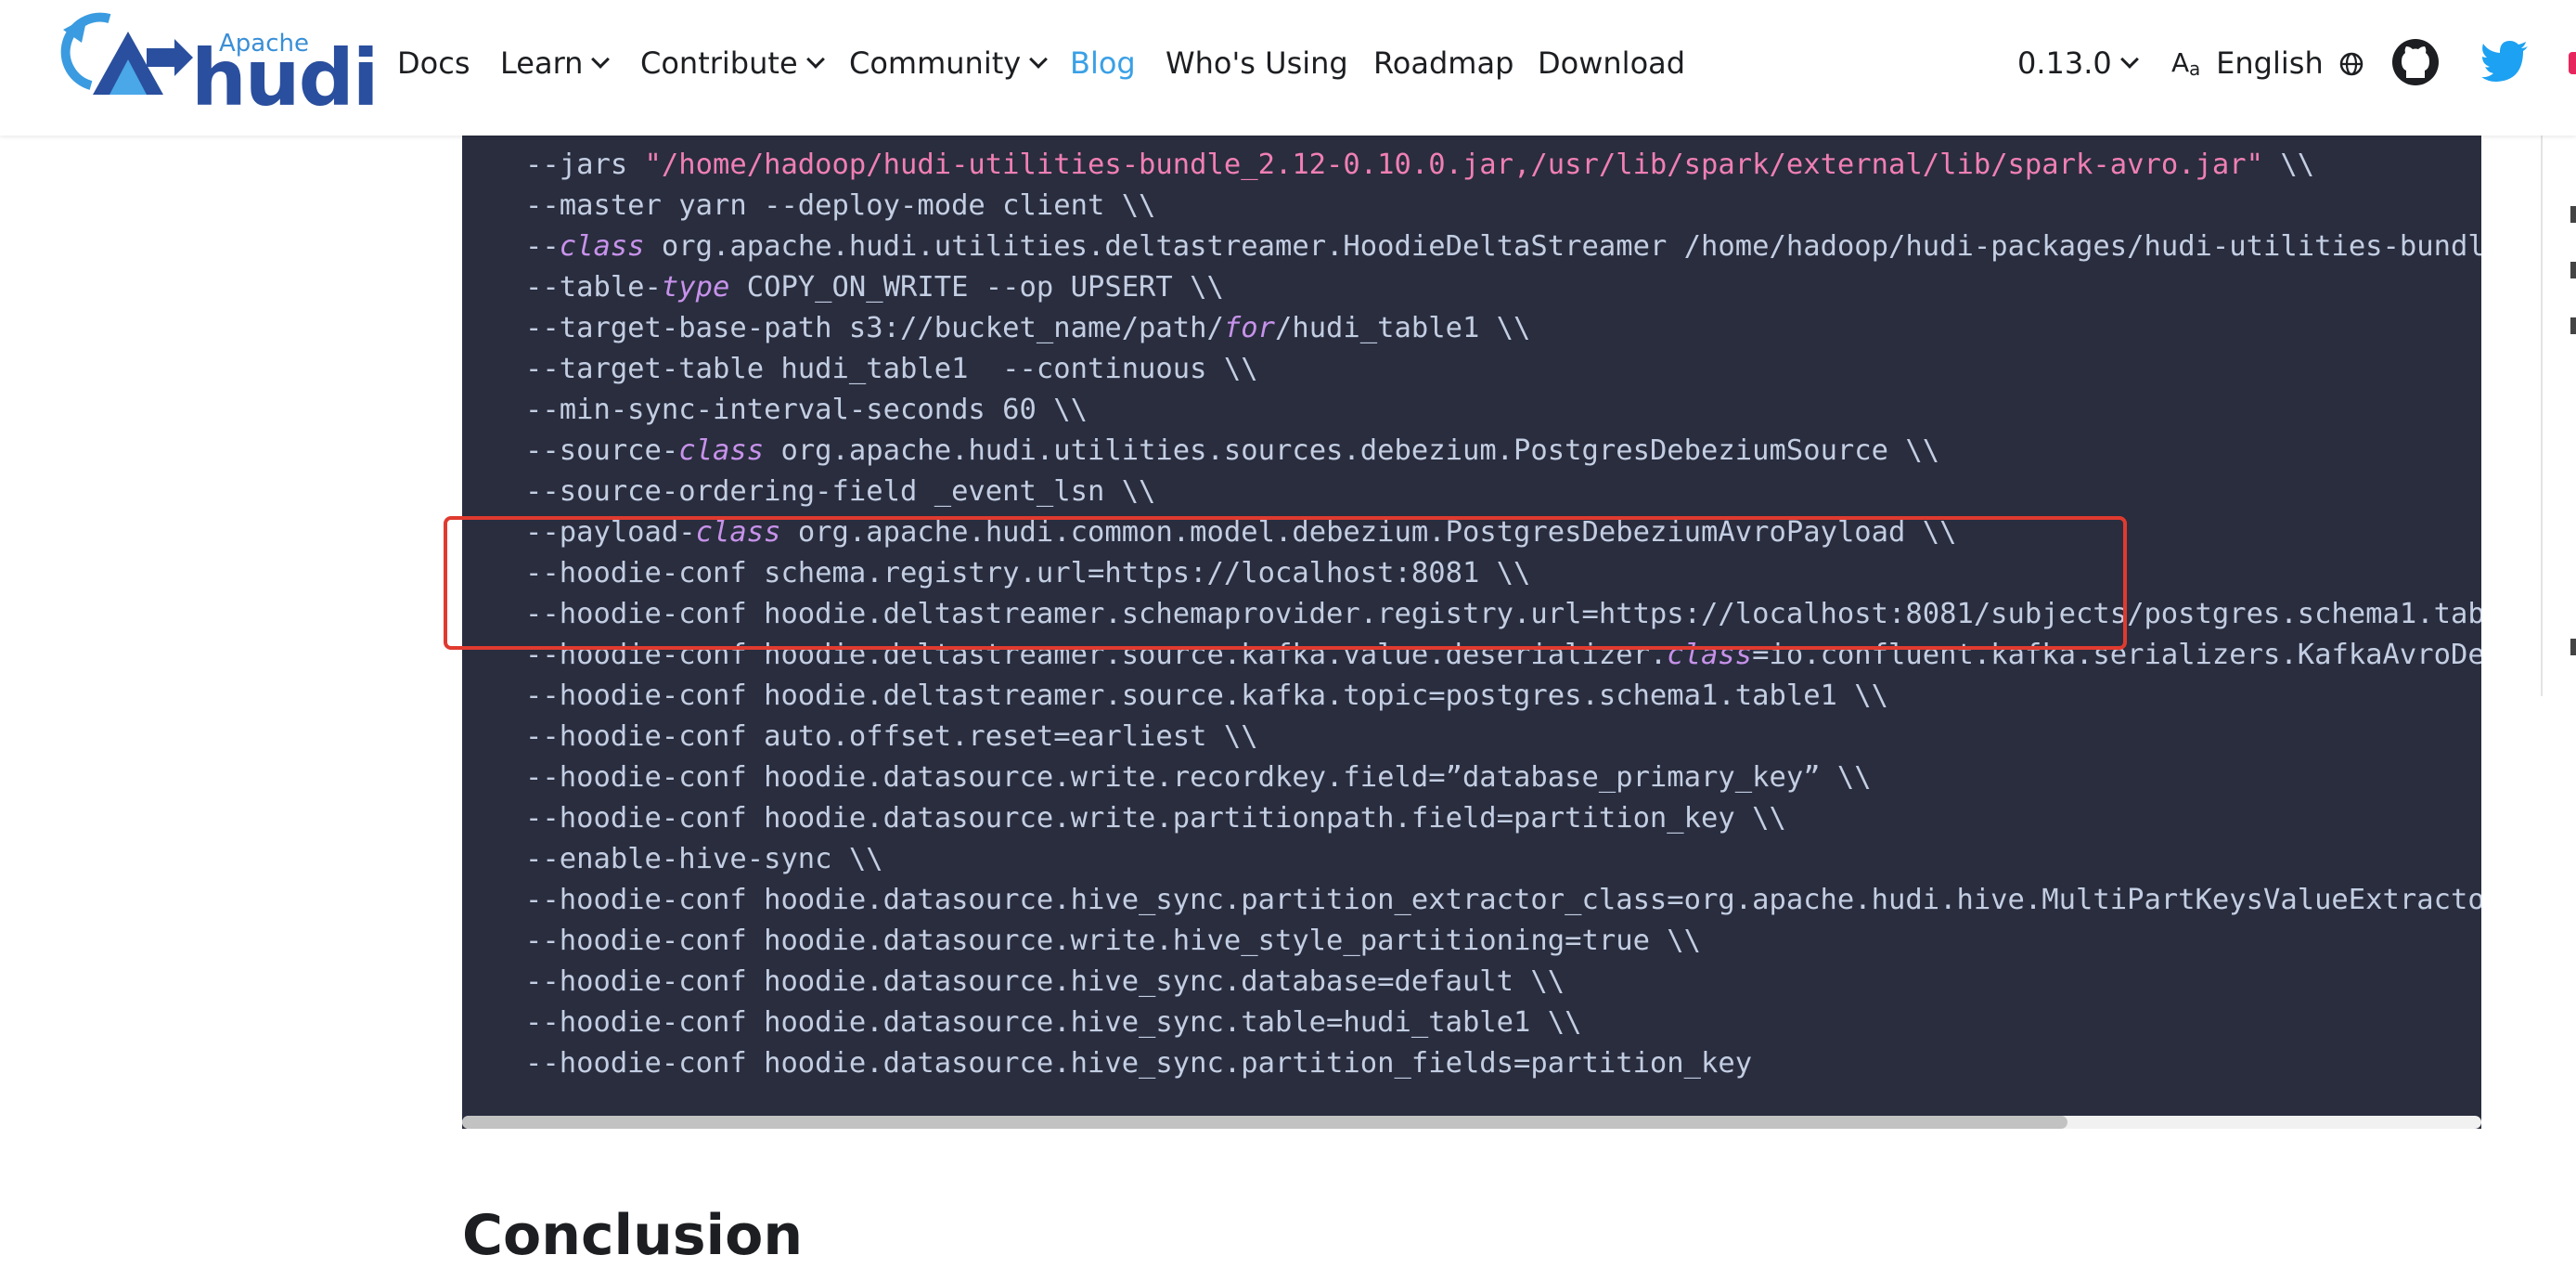  Describe the element at coordinates (2289, 165) in the screenshot. I see `code-text: \\` at that location.